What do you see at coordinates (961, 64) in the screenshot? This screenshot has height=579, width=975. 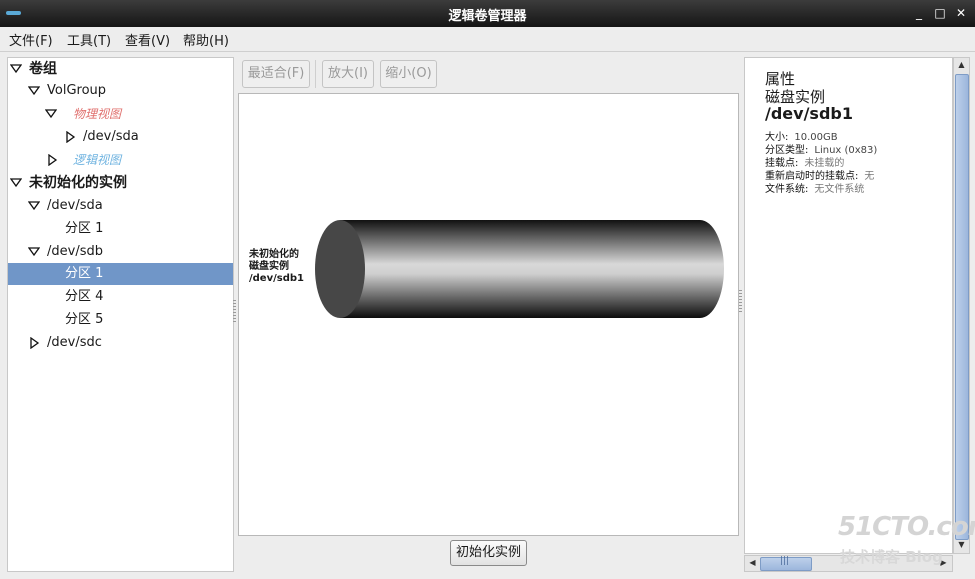 I see `scroll-up-icon: ▲` at bounding box center [961, 64].